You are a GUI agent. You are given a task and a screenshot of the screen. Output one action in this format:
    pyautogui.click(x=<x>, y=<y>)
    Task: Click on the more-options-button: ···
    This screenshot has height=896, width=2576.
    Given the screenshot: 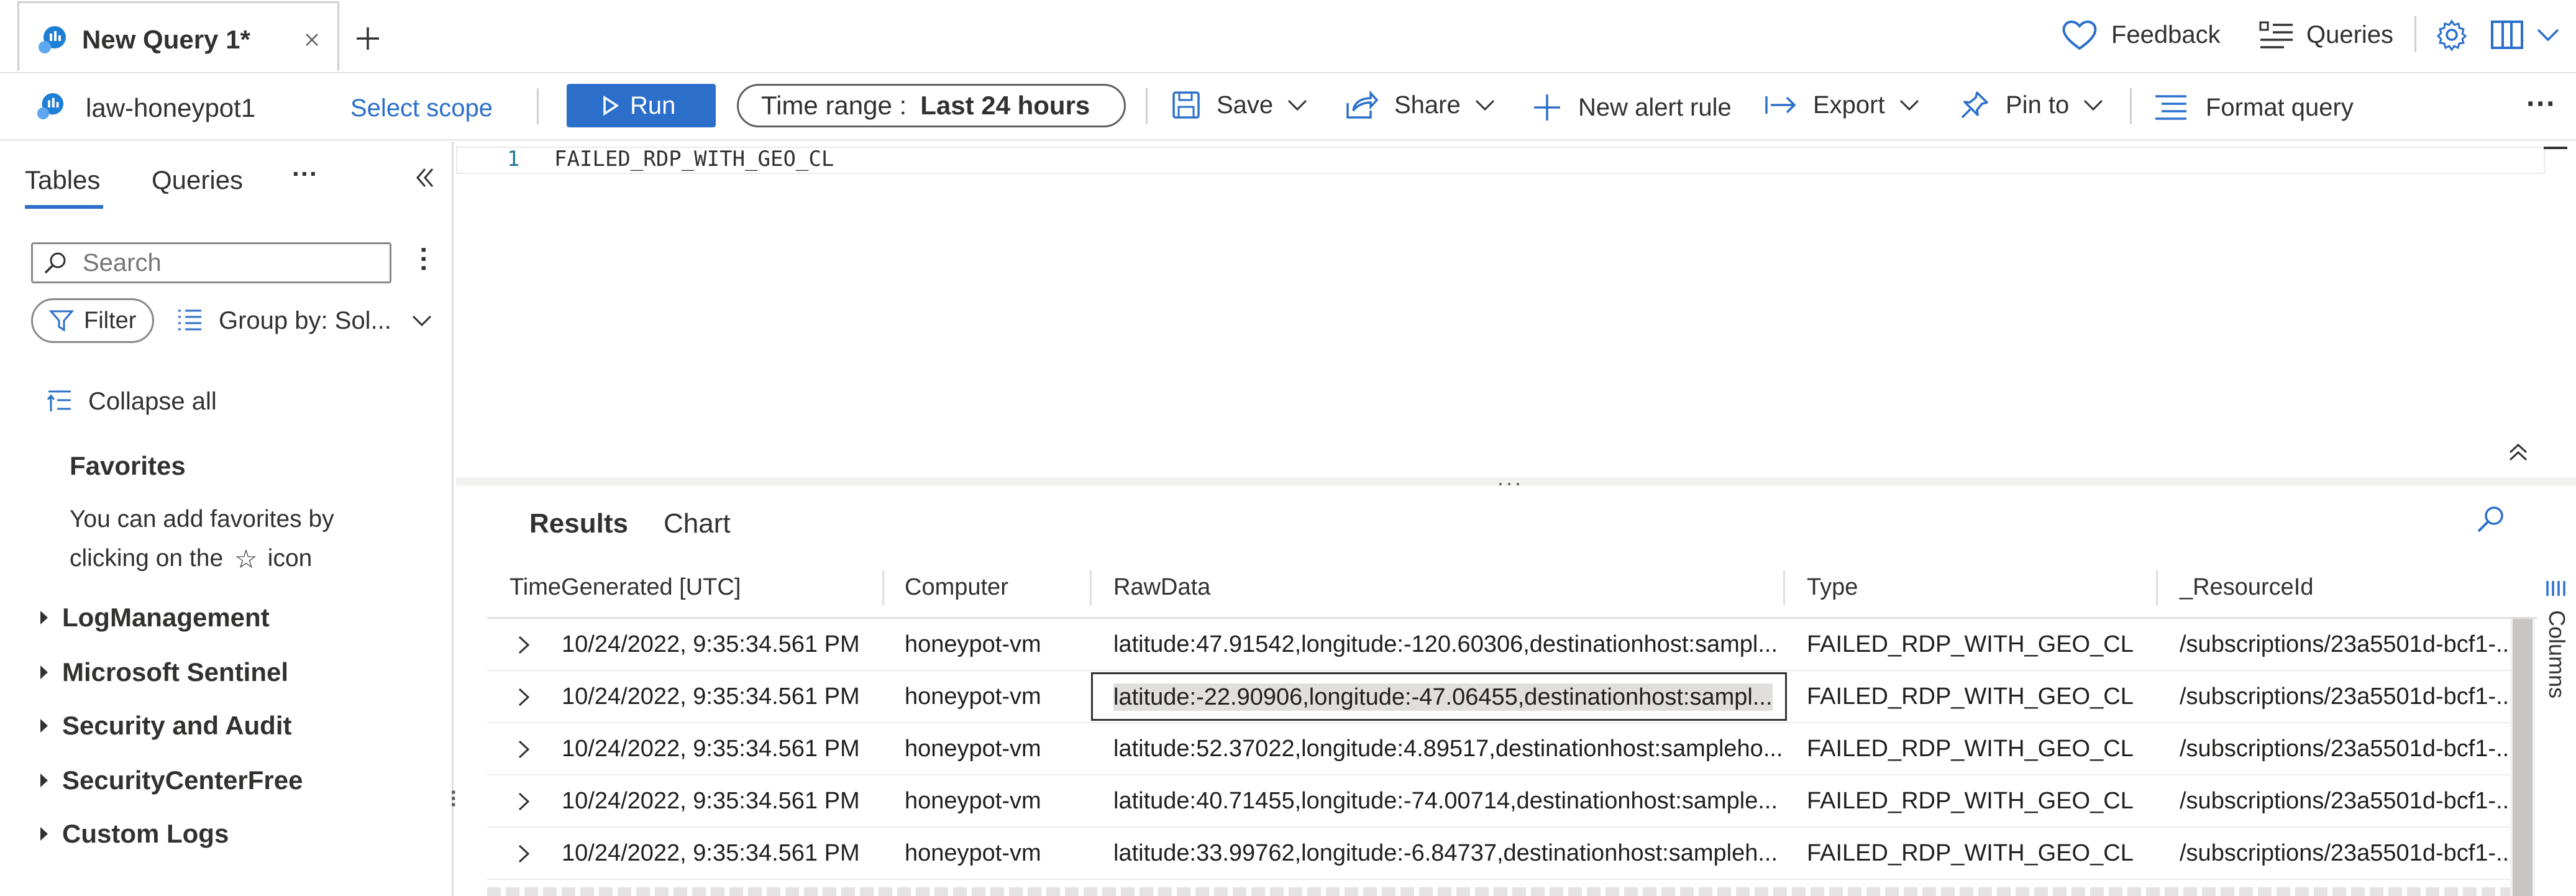 What is the action you would take?
    pyautogui.click(x=2541, y=104)
    